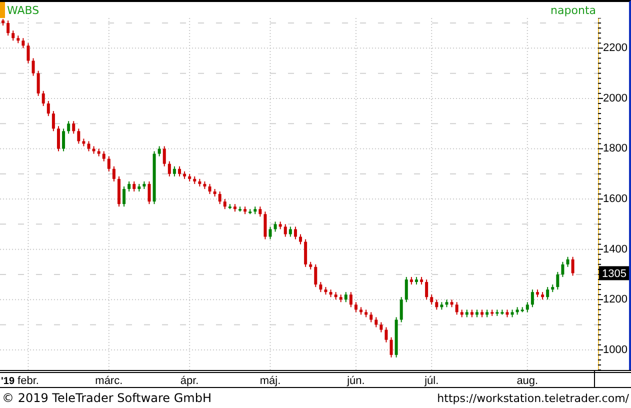  Describe the element at coordinates (533, 398) in the screenshot. I see `website-link: https://workstation.teletrader.com/` at that location.